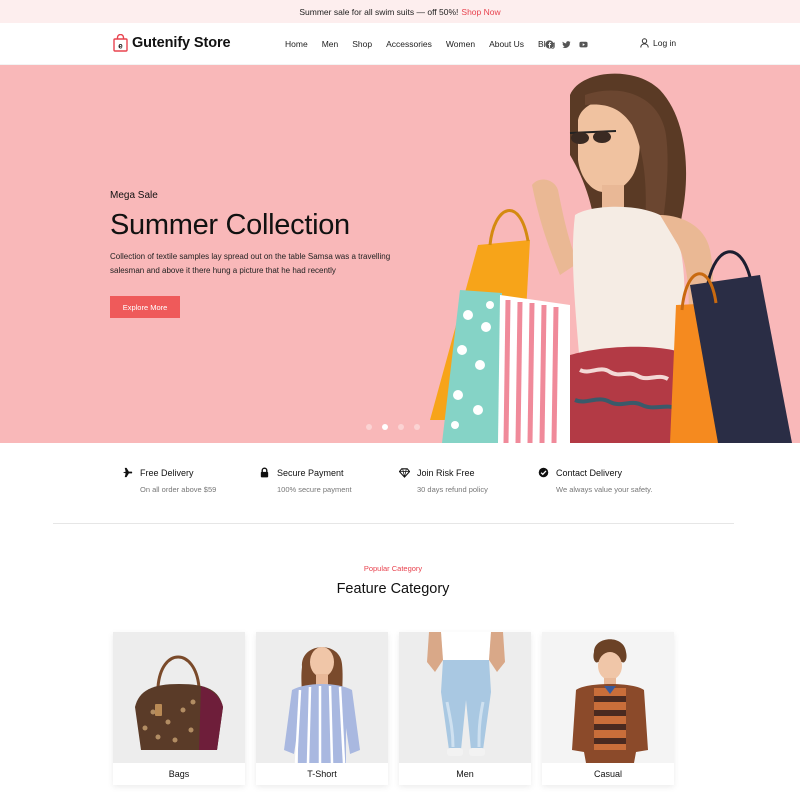  I want to click on feature-title: Join Risk Free, so click(446, 472).